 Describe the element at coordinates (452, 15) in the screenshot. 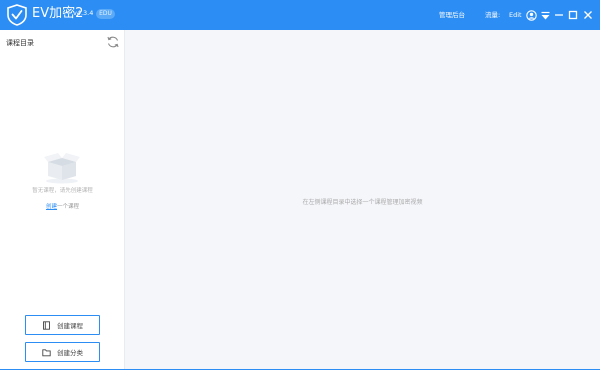

I see `menu-manage: 管理后台` at that location.